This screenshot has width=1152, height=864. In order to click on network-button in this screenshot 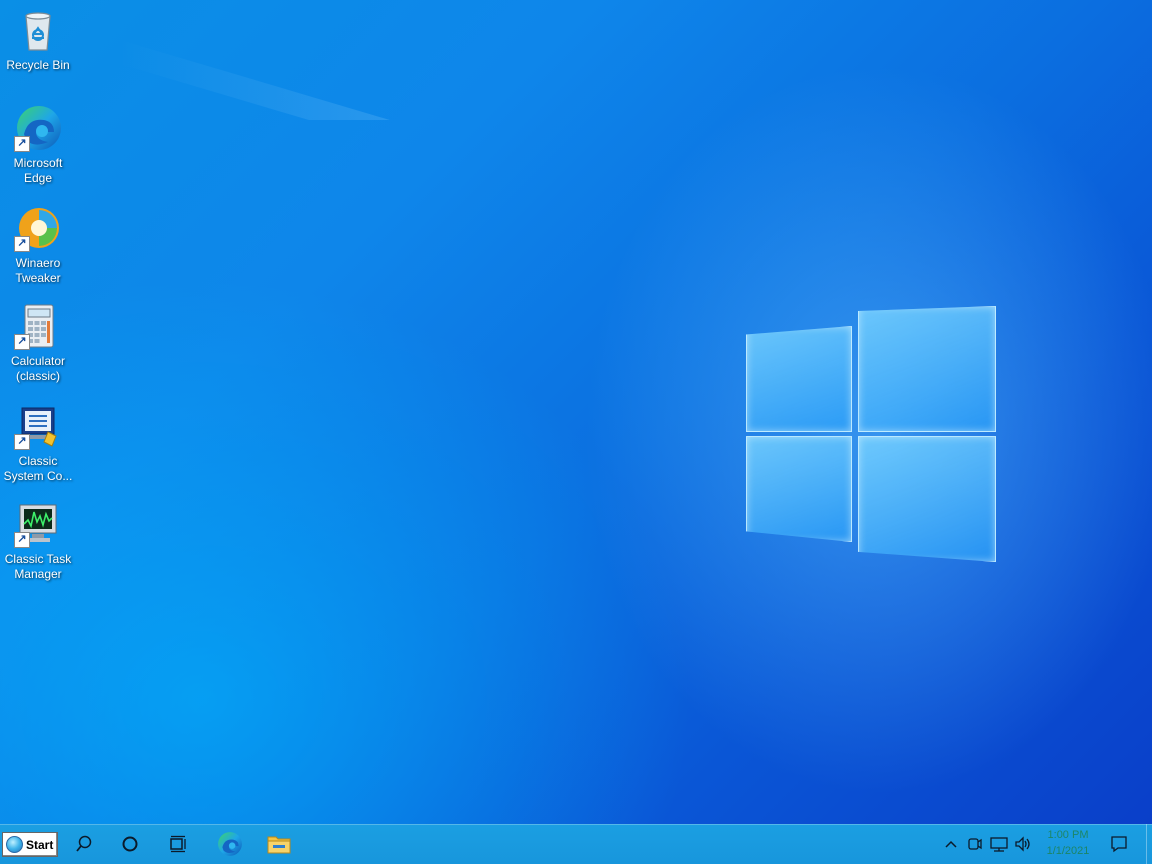, I will do `click(999, 844)`.